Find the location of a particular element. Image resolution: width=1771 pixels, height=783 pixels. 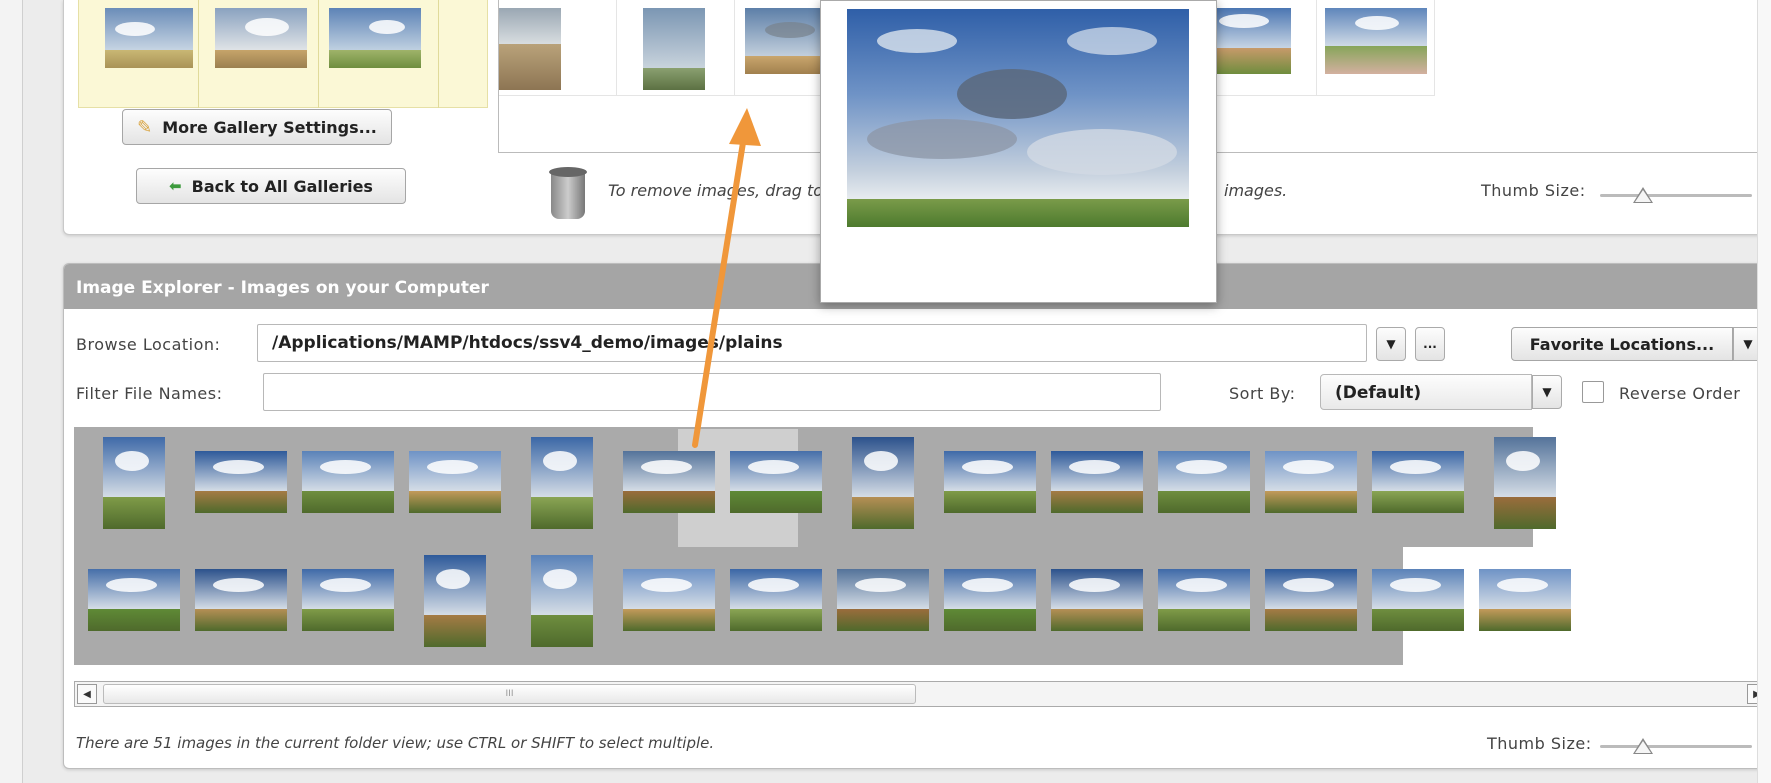

drag-arrow-icon is located at coordinates (726, 278).